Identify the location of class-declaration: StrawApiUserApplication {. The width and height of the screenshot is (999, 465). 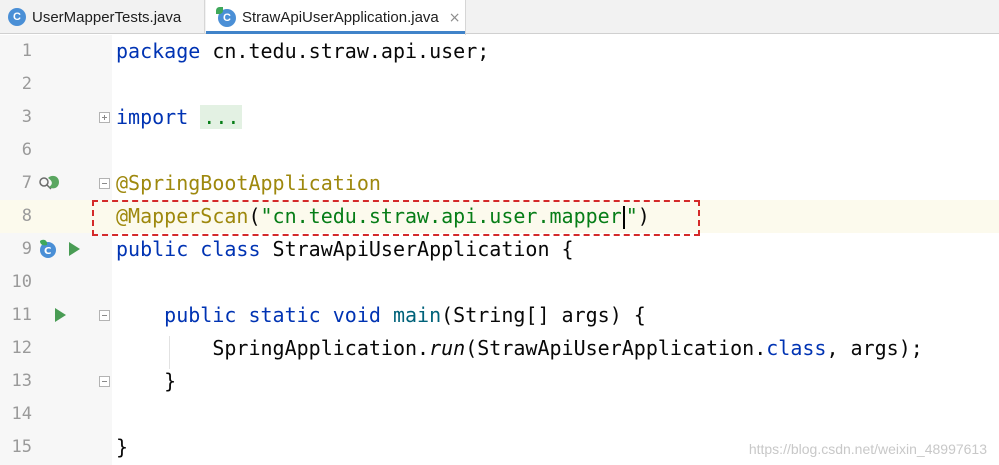
(417, 249).